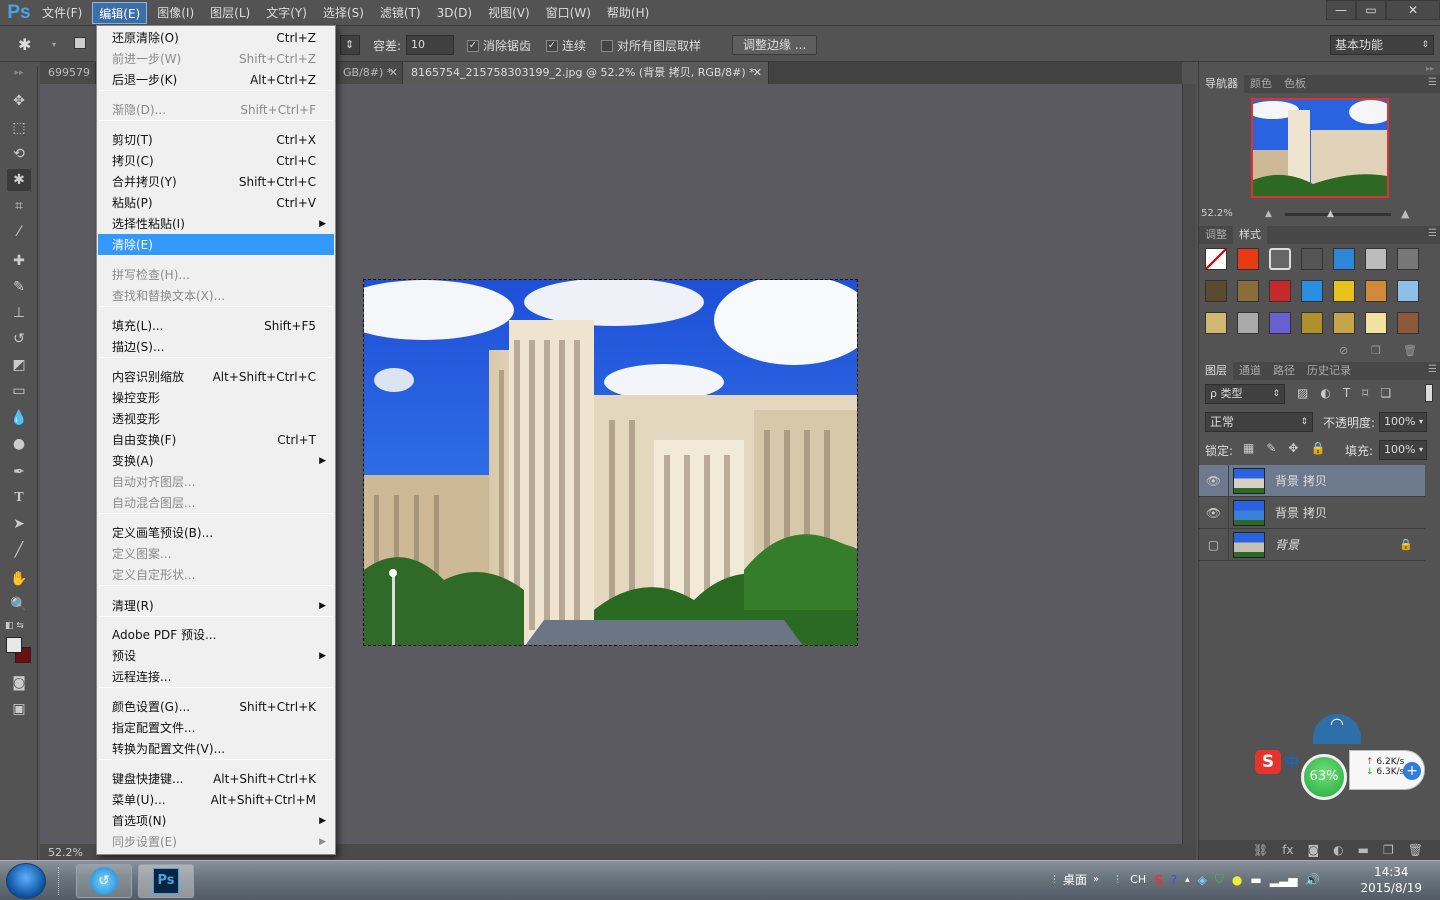 Image resolution: width=1440 pixels, height=900 pixels. What do you see at coordinates (19, 524) in the screenshot?
I see `path-selection-tool-icon: ➤` at bounding box center [19, 524].